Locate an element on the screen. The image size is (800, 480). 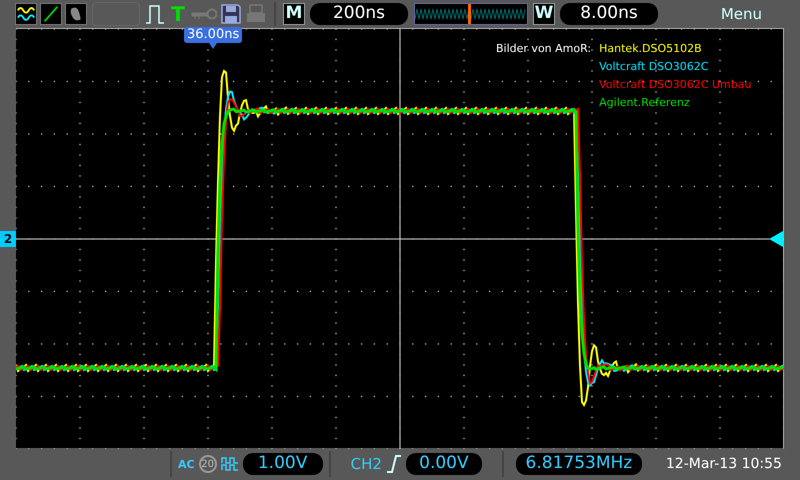
menu-button: Menu is located at coordinates (741, 14).